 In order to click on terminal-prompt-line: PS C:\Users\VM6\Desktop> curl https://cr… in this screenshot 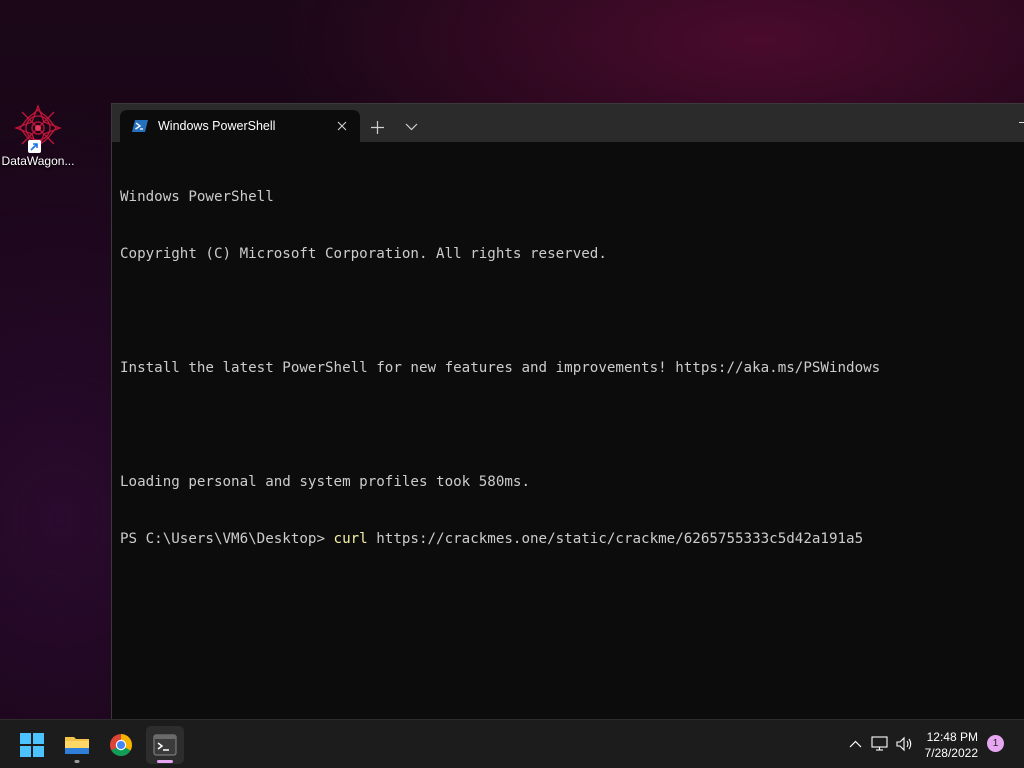, I will do `click(568, 539)`.